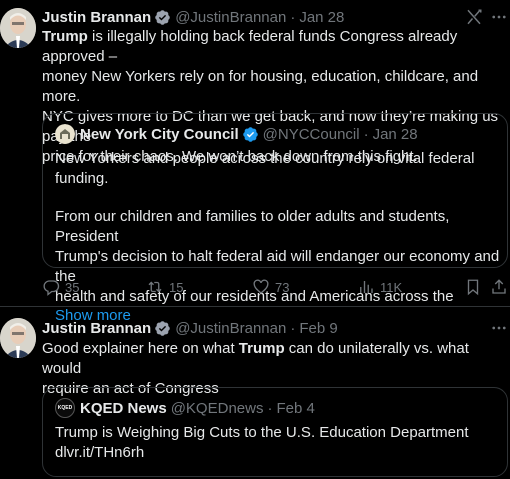 The height and width of the screenshot is (479, 510). What do you see at coordinates (217, 408) in the screenshot?
I see `quote-author-handle: @KQEDnews` at bounding box center [217, 408].